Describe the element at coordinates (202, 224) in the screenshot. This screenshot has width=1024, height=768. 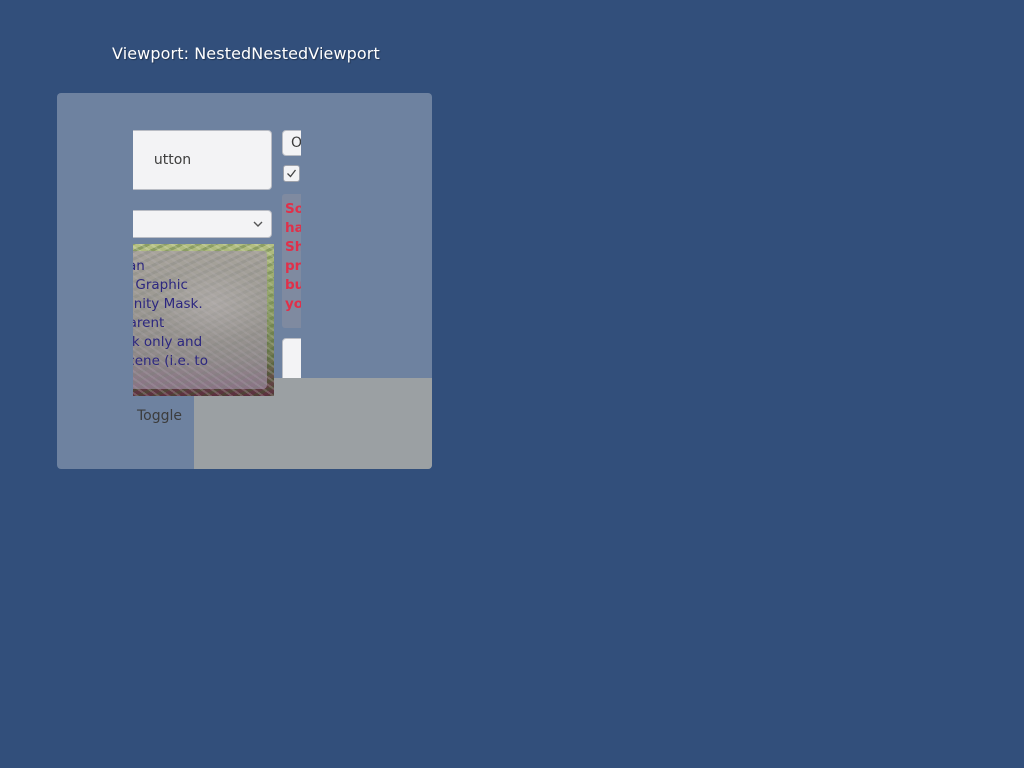
I see `dropdown` at that location.